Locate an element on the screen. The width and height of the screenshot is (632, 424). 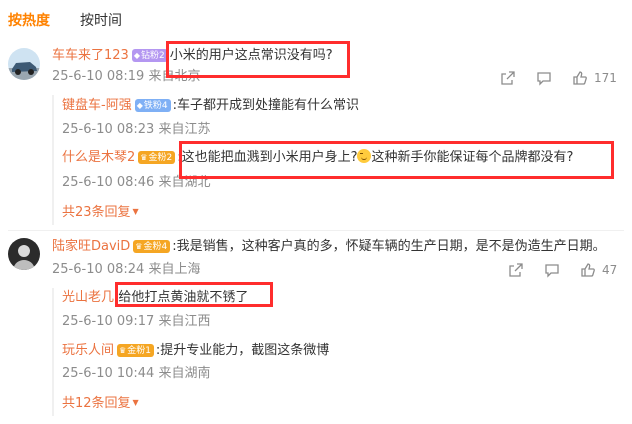
fan-badge: ♛金粉2 is located at coordinates (157, 157).